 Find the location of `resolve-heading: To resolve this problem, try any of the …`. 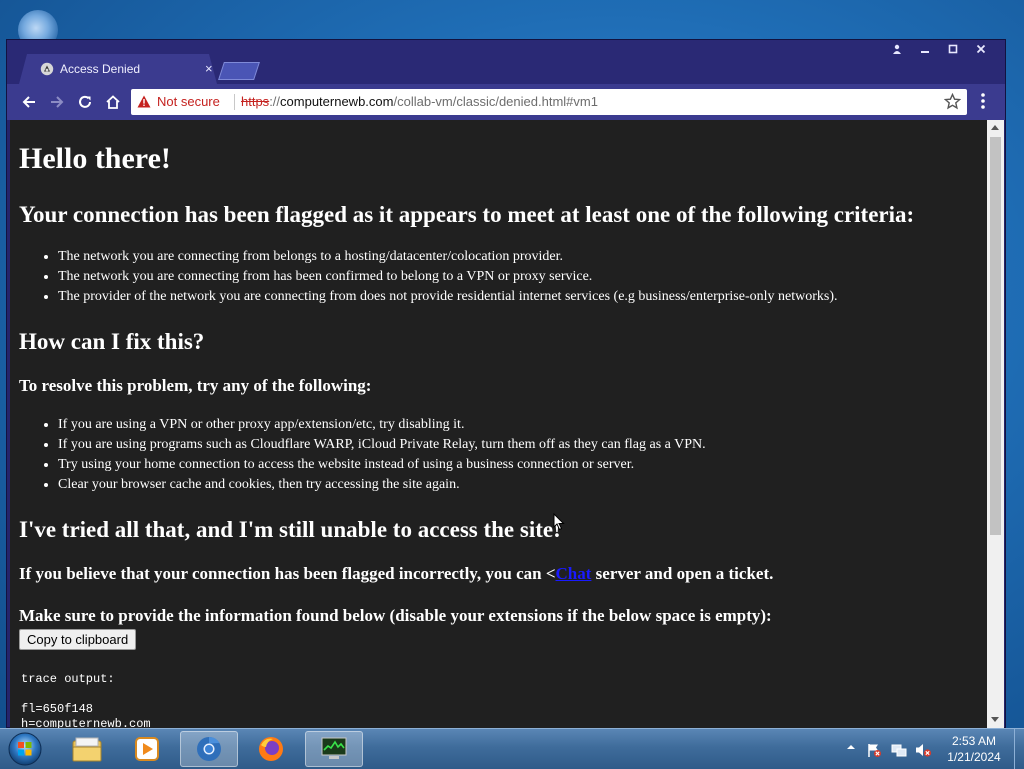

resolve-heading: To resolve this problem, try any of the … is located at coordinates (195, 385).